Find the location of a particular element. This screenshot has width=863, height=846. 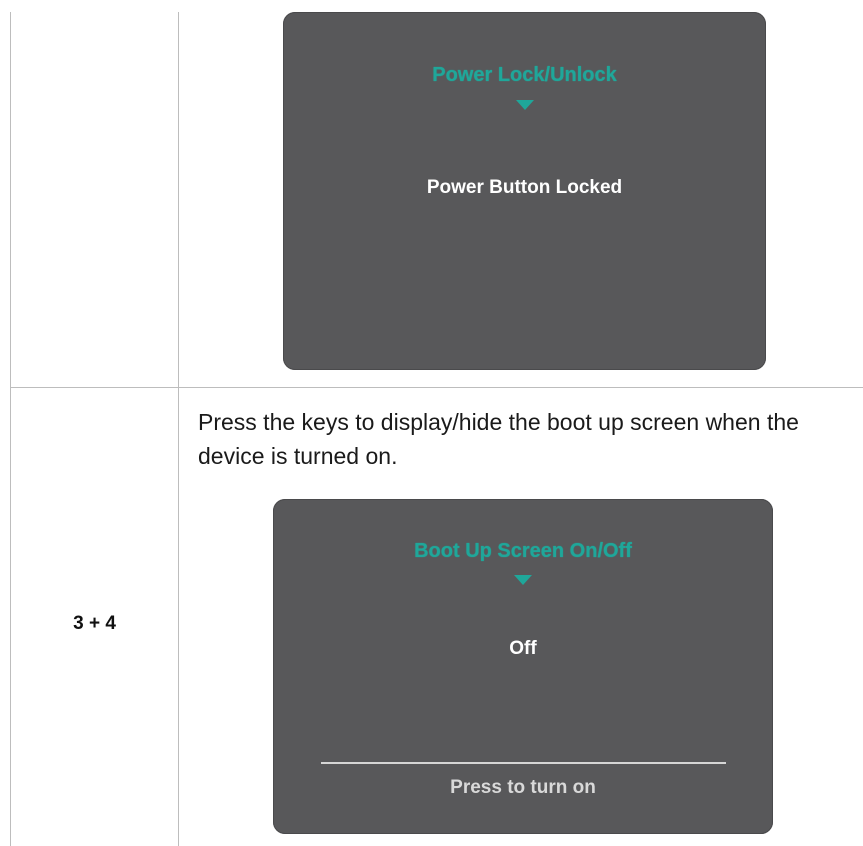

table-vertical-border-left is located at coordinates (10, 429).